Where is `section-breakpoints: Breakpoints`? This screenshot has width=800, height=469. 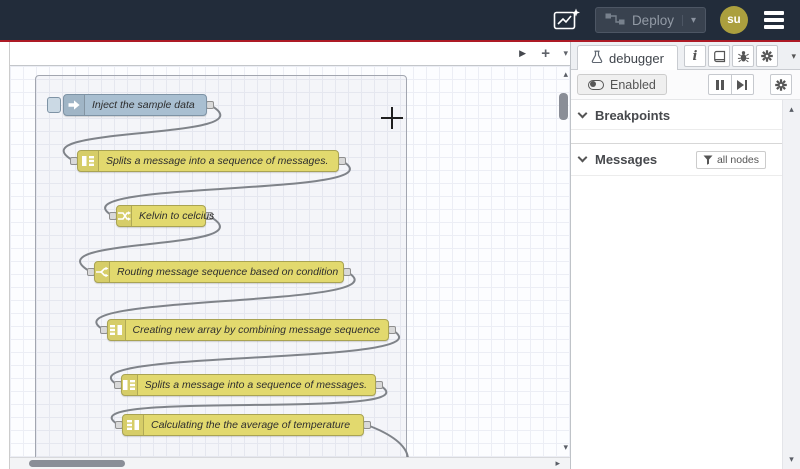 section-breakpoints: Breakpoints is located at coordinates (676, 116).